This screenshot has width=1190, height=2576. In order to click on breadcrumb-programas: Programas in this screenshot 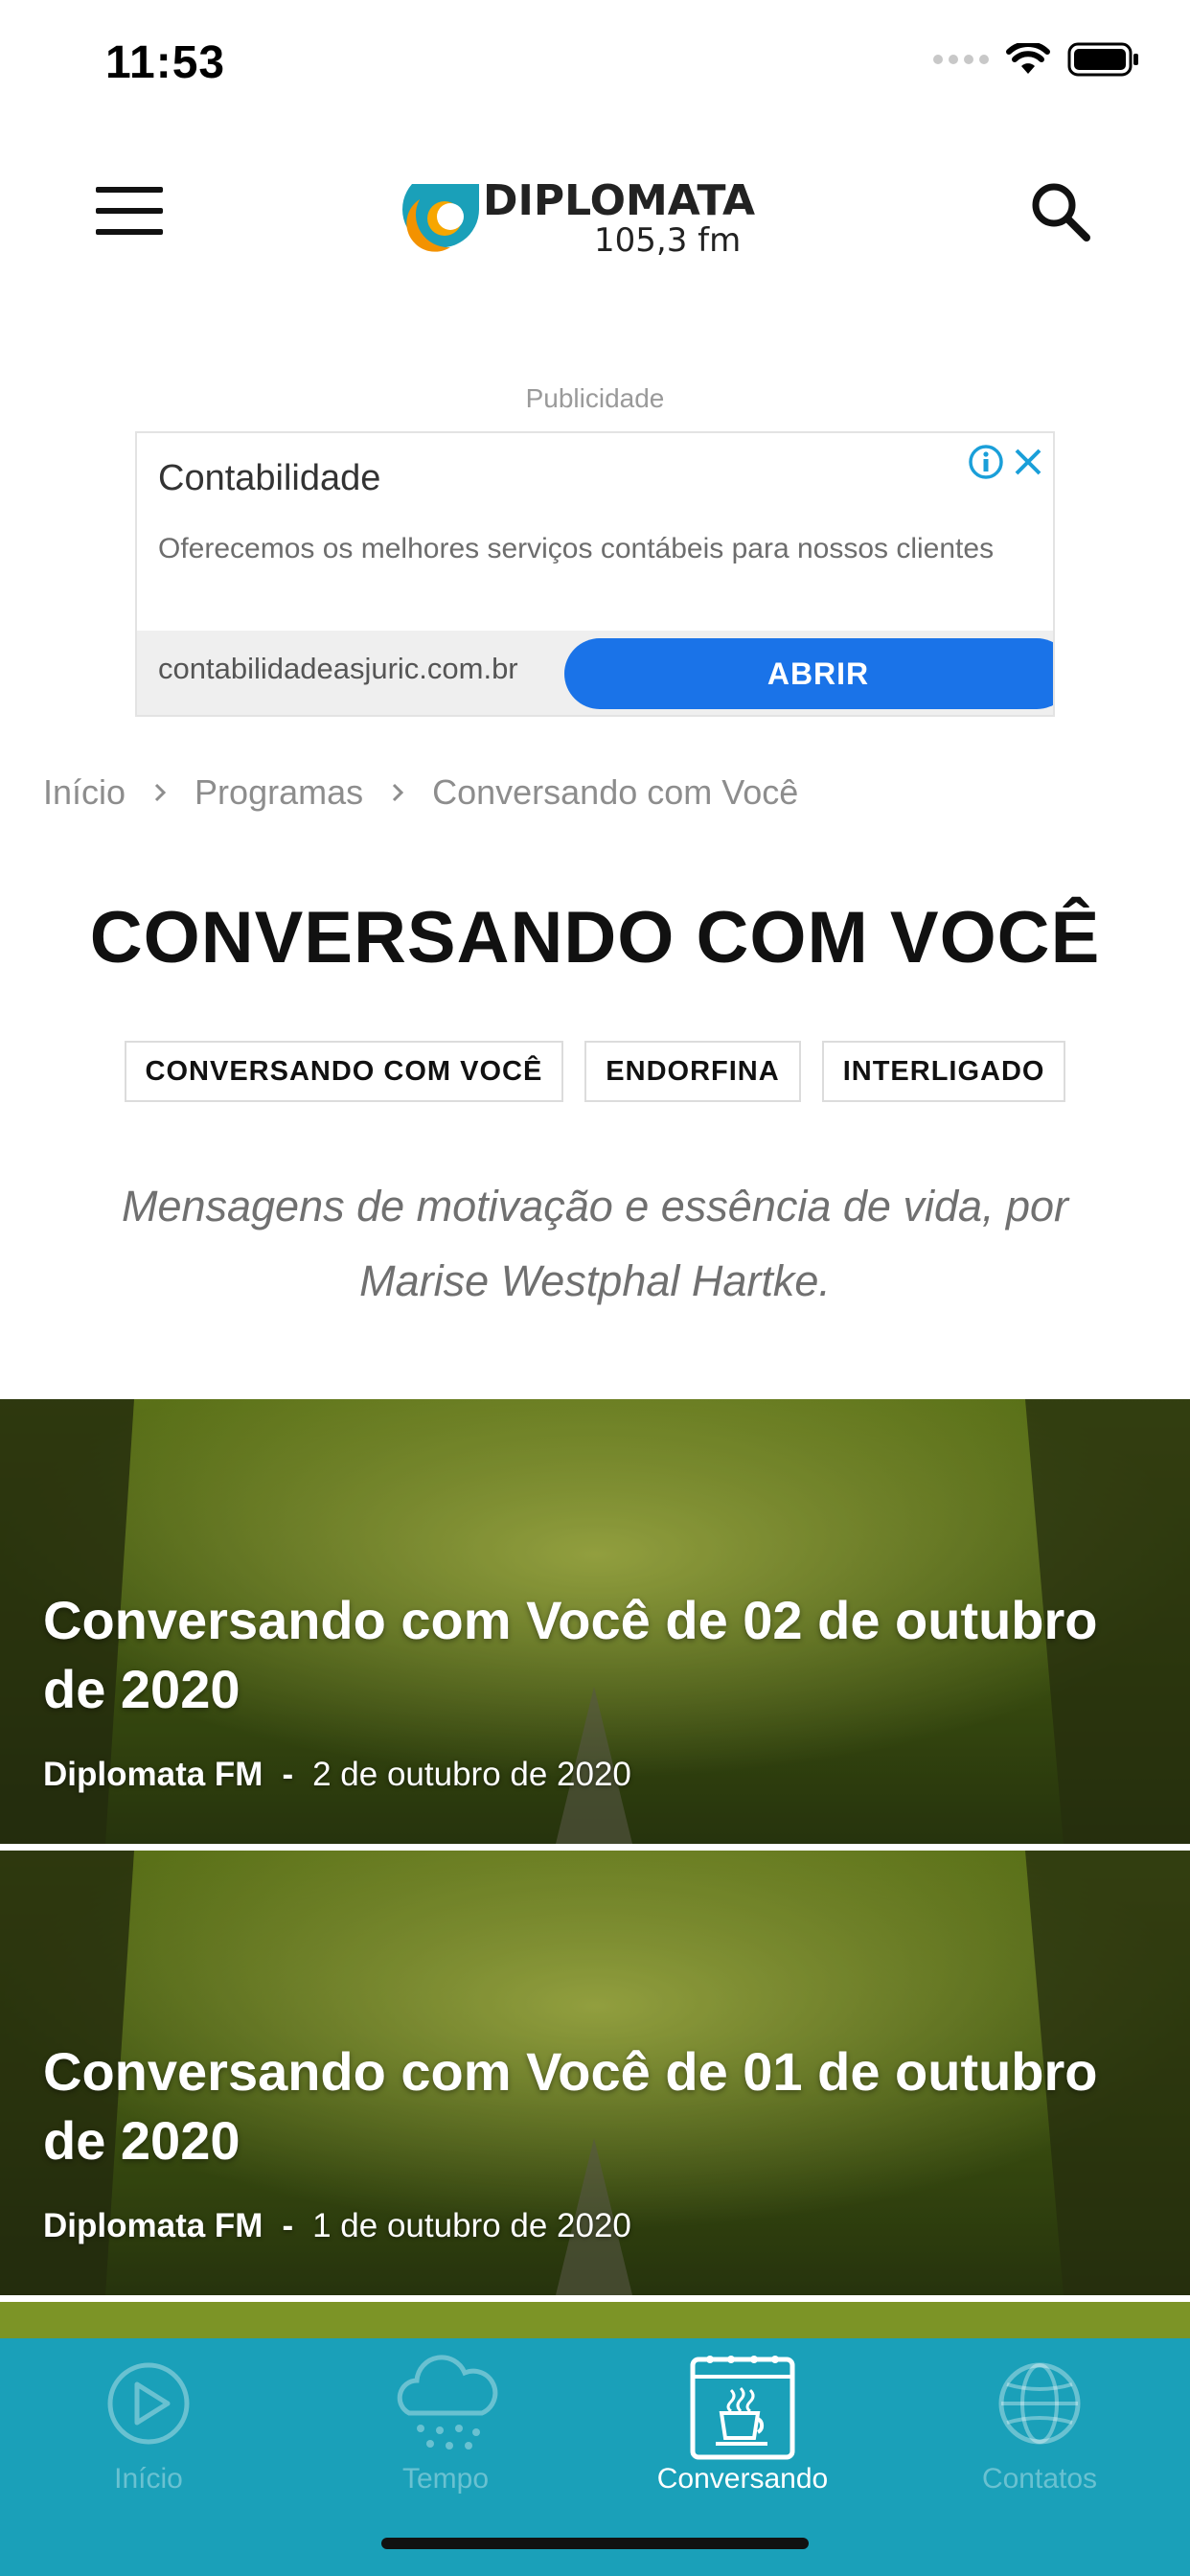, I will do `click(279, 792)`.